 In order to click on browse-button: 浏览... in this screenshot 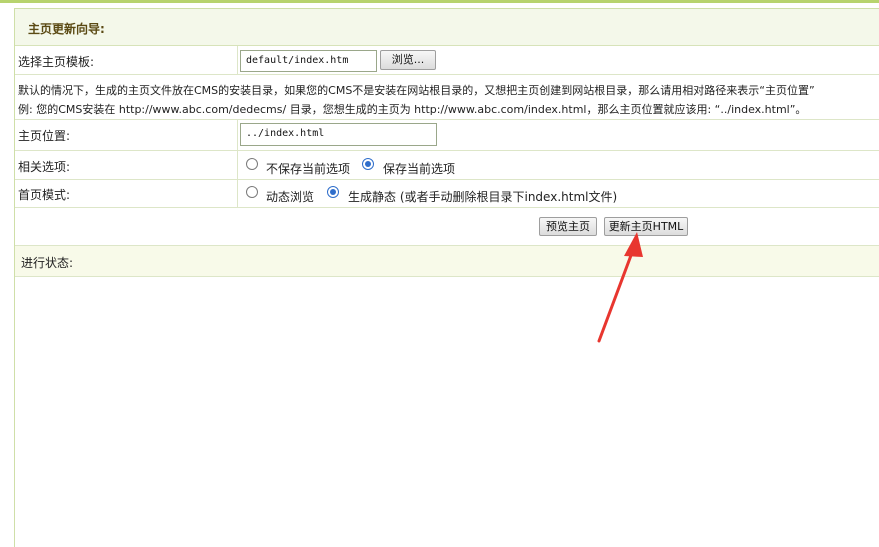, I will do `click(408, 60)`.